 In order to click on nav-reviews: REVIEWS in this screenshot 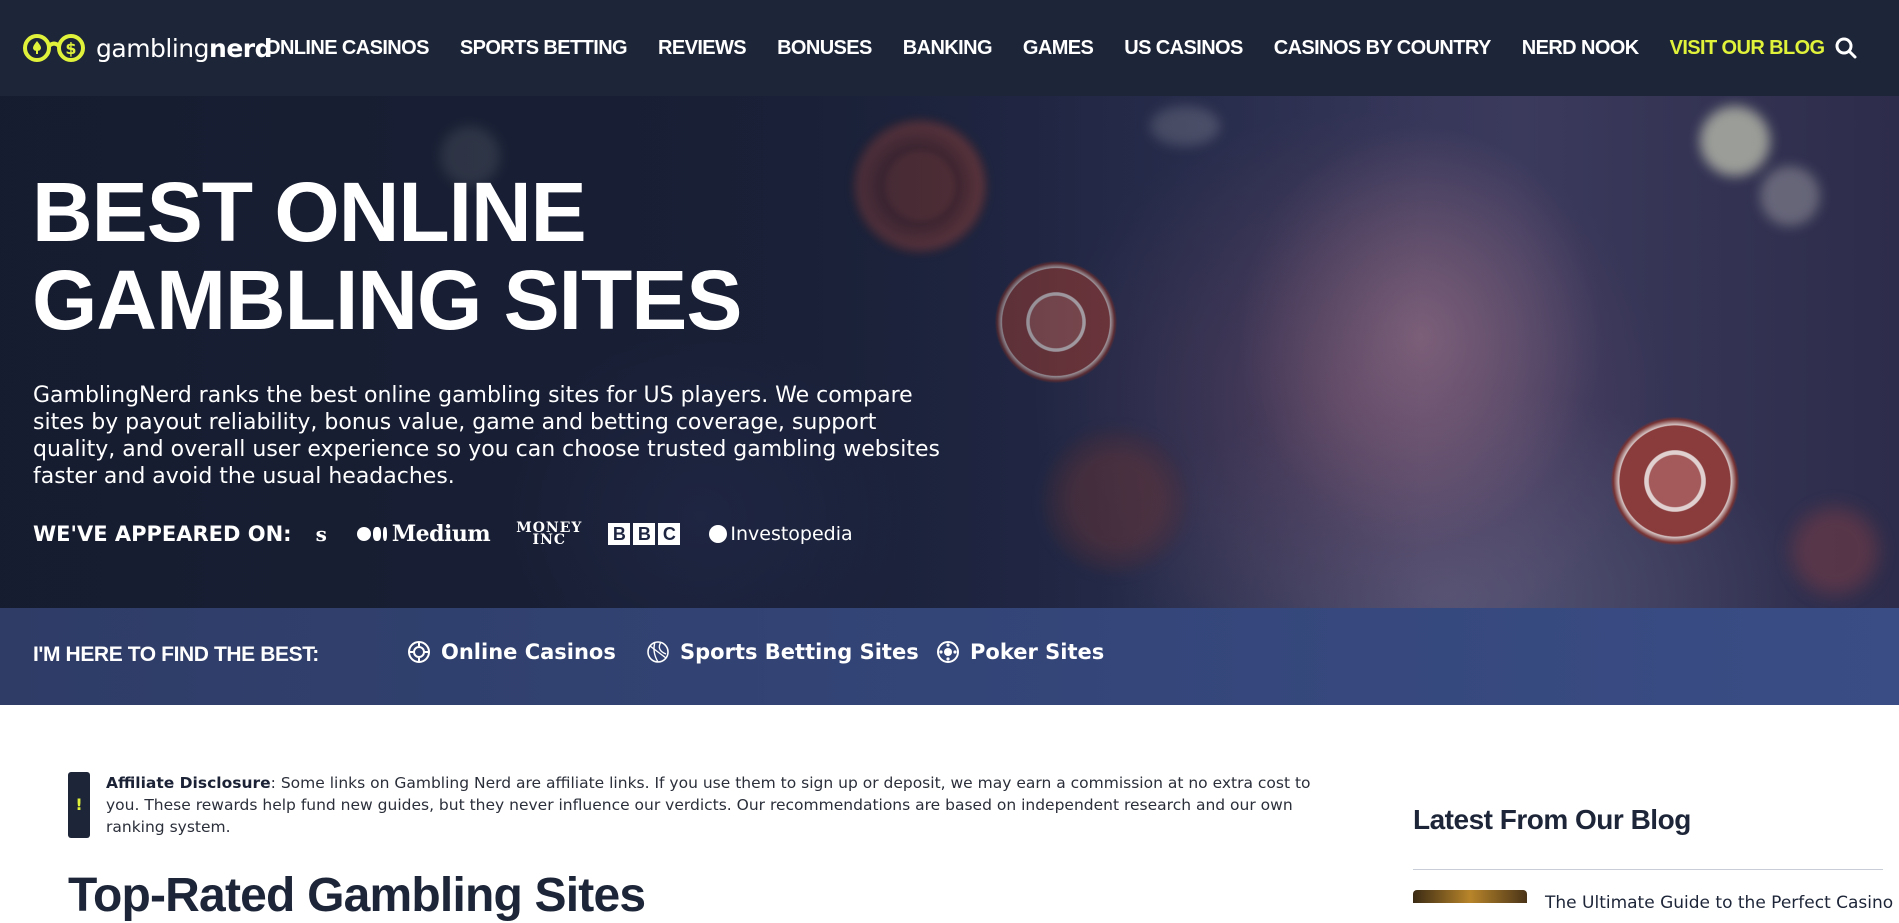, I will do `click(702, 48)`.